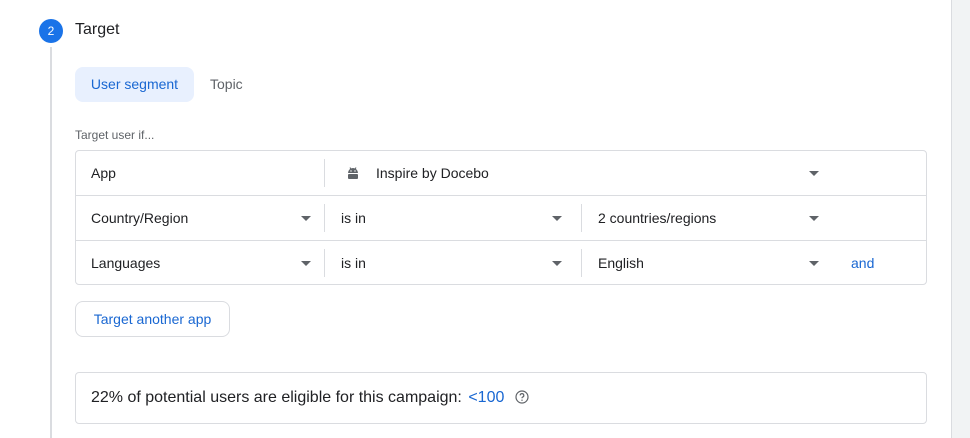 This screenshot has width=970, height=438. I want to click on android-icon, so click(353, 173).